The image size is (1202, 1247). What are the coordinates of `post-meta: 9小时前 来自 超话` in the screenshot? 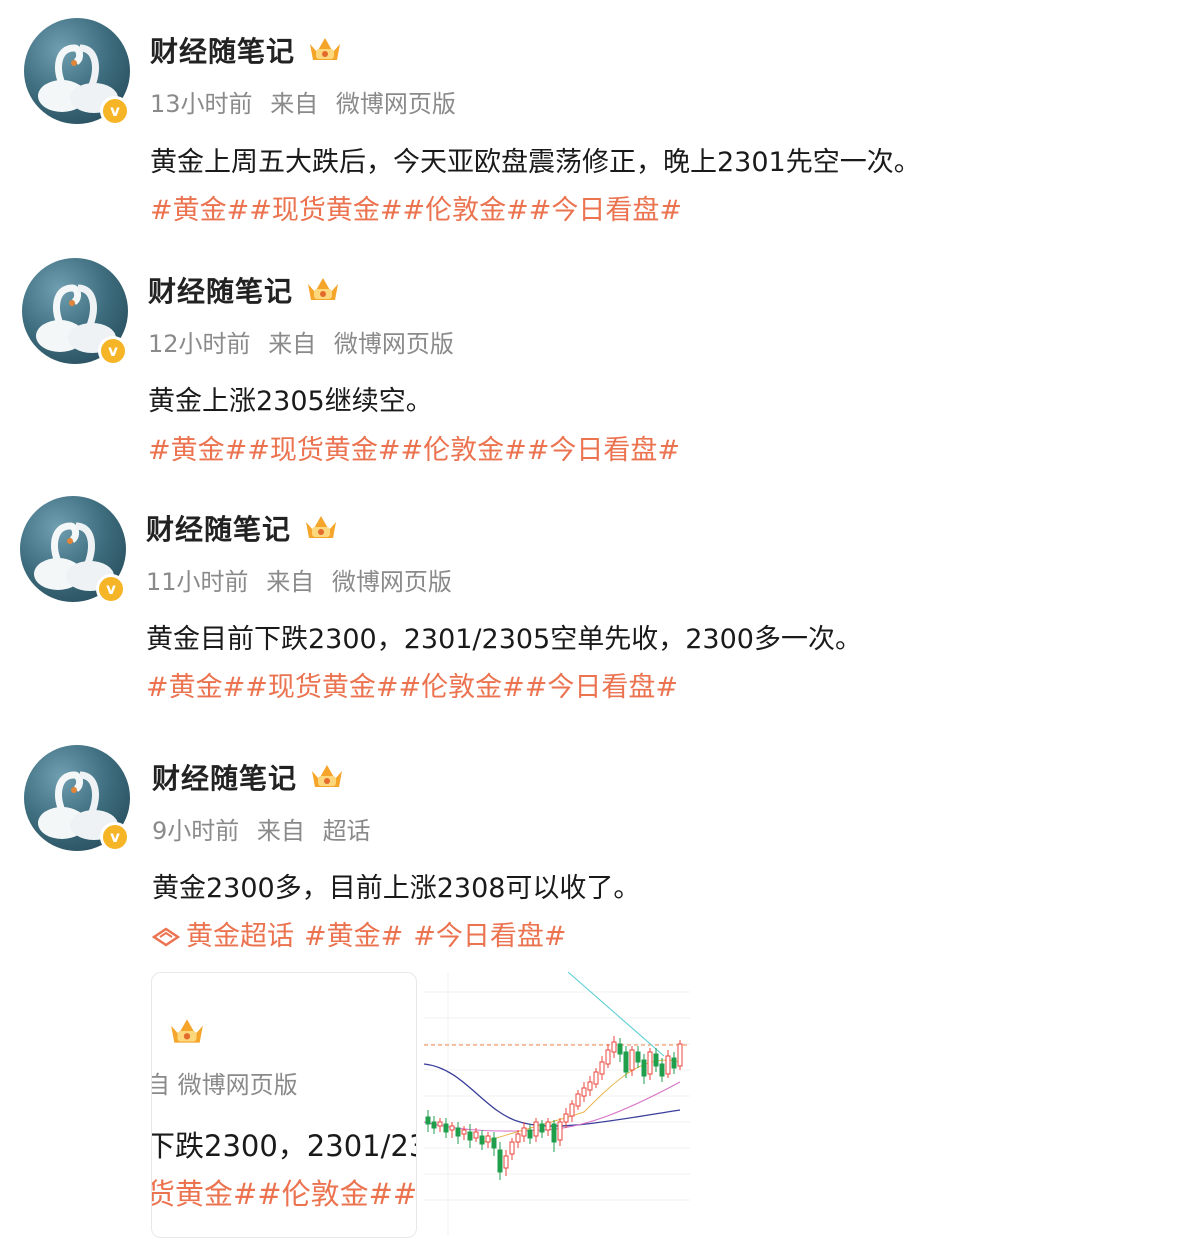 It's located at (266, 828).